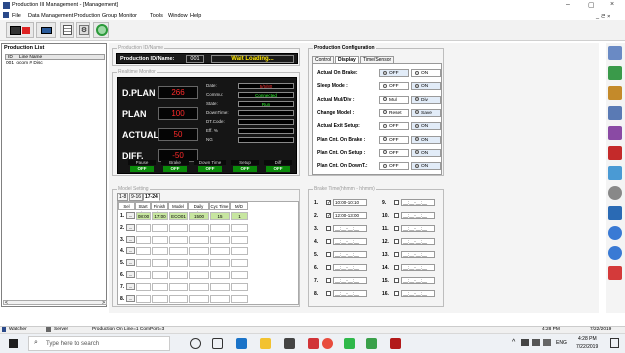 The image size is (625, 353). I want to click on config-option-right: Save, so click(426, 112).